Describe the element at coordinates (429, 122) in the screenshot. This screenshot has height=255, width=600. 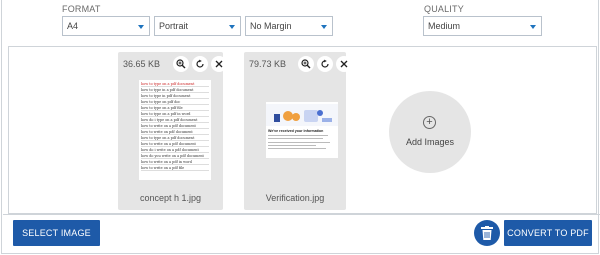
I see `plus-icon: +` at that location.